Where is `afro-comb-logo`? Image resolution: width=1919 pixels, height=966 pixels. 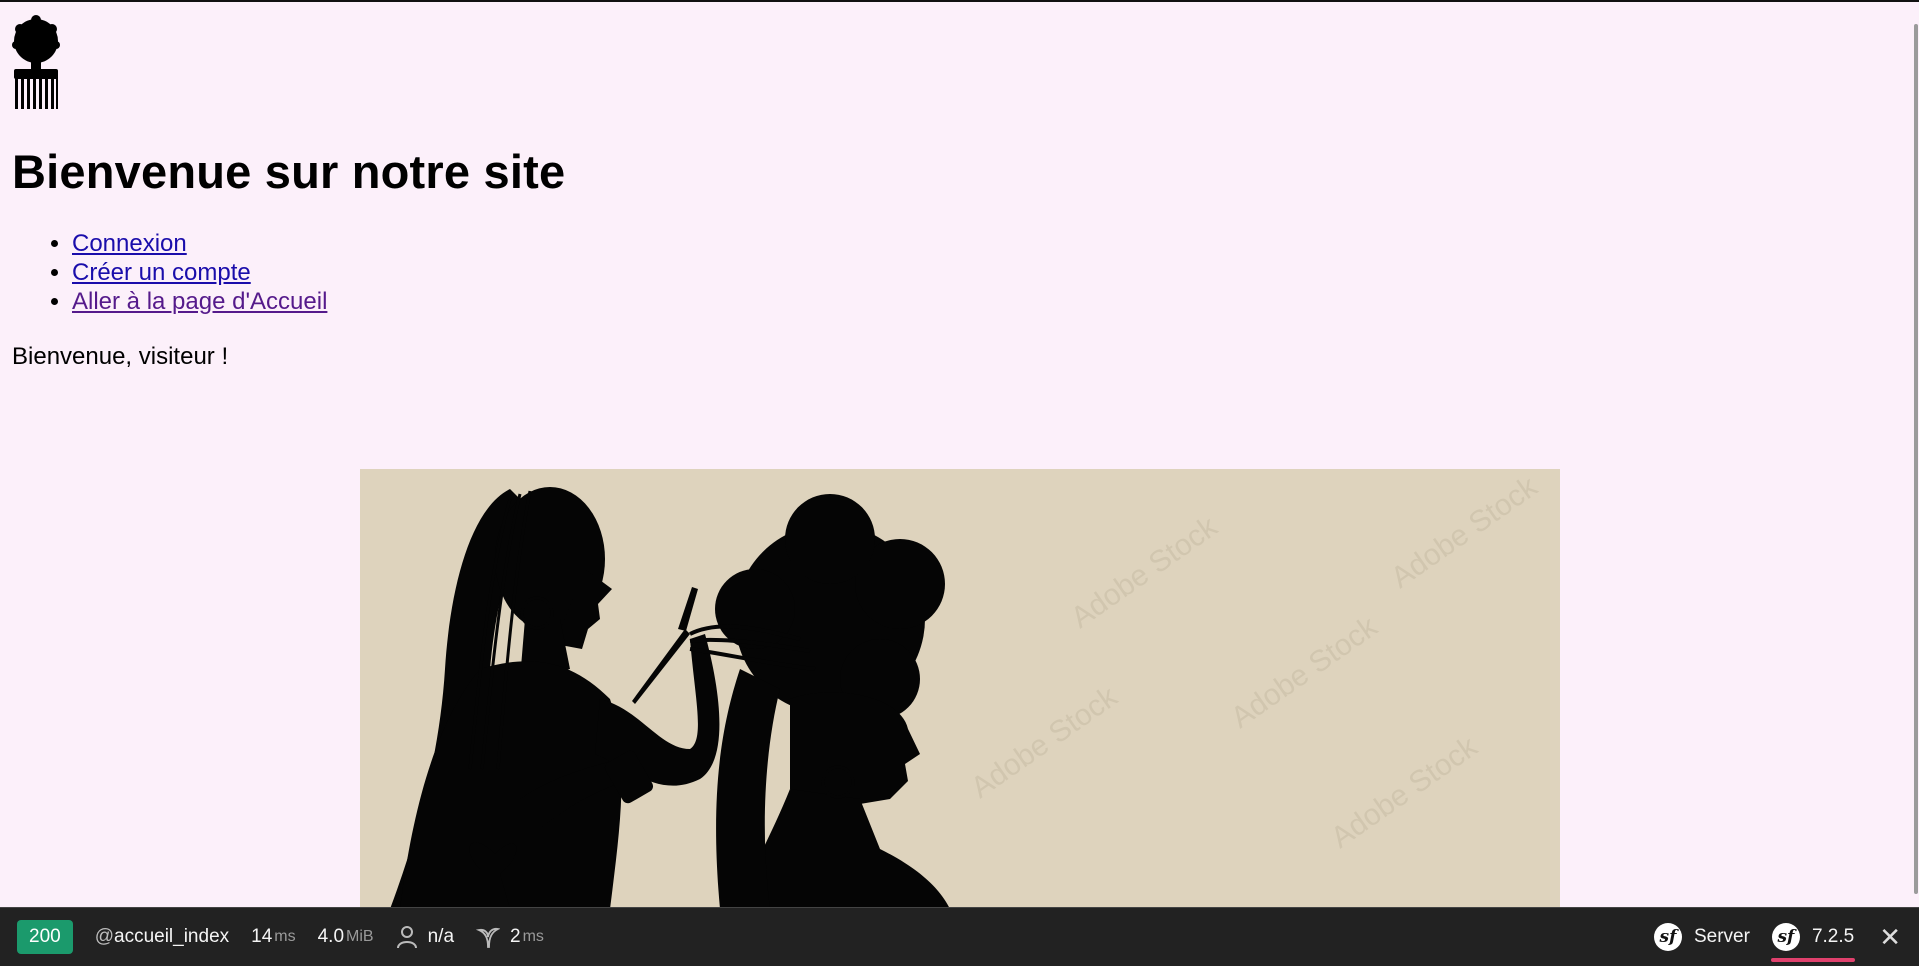
afro-comb-logo is located at coordinates (36, 62).